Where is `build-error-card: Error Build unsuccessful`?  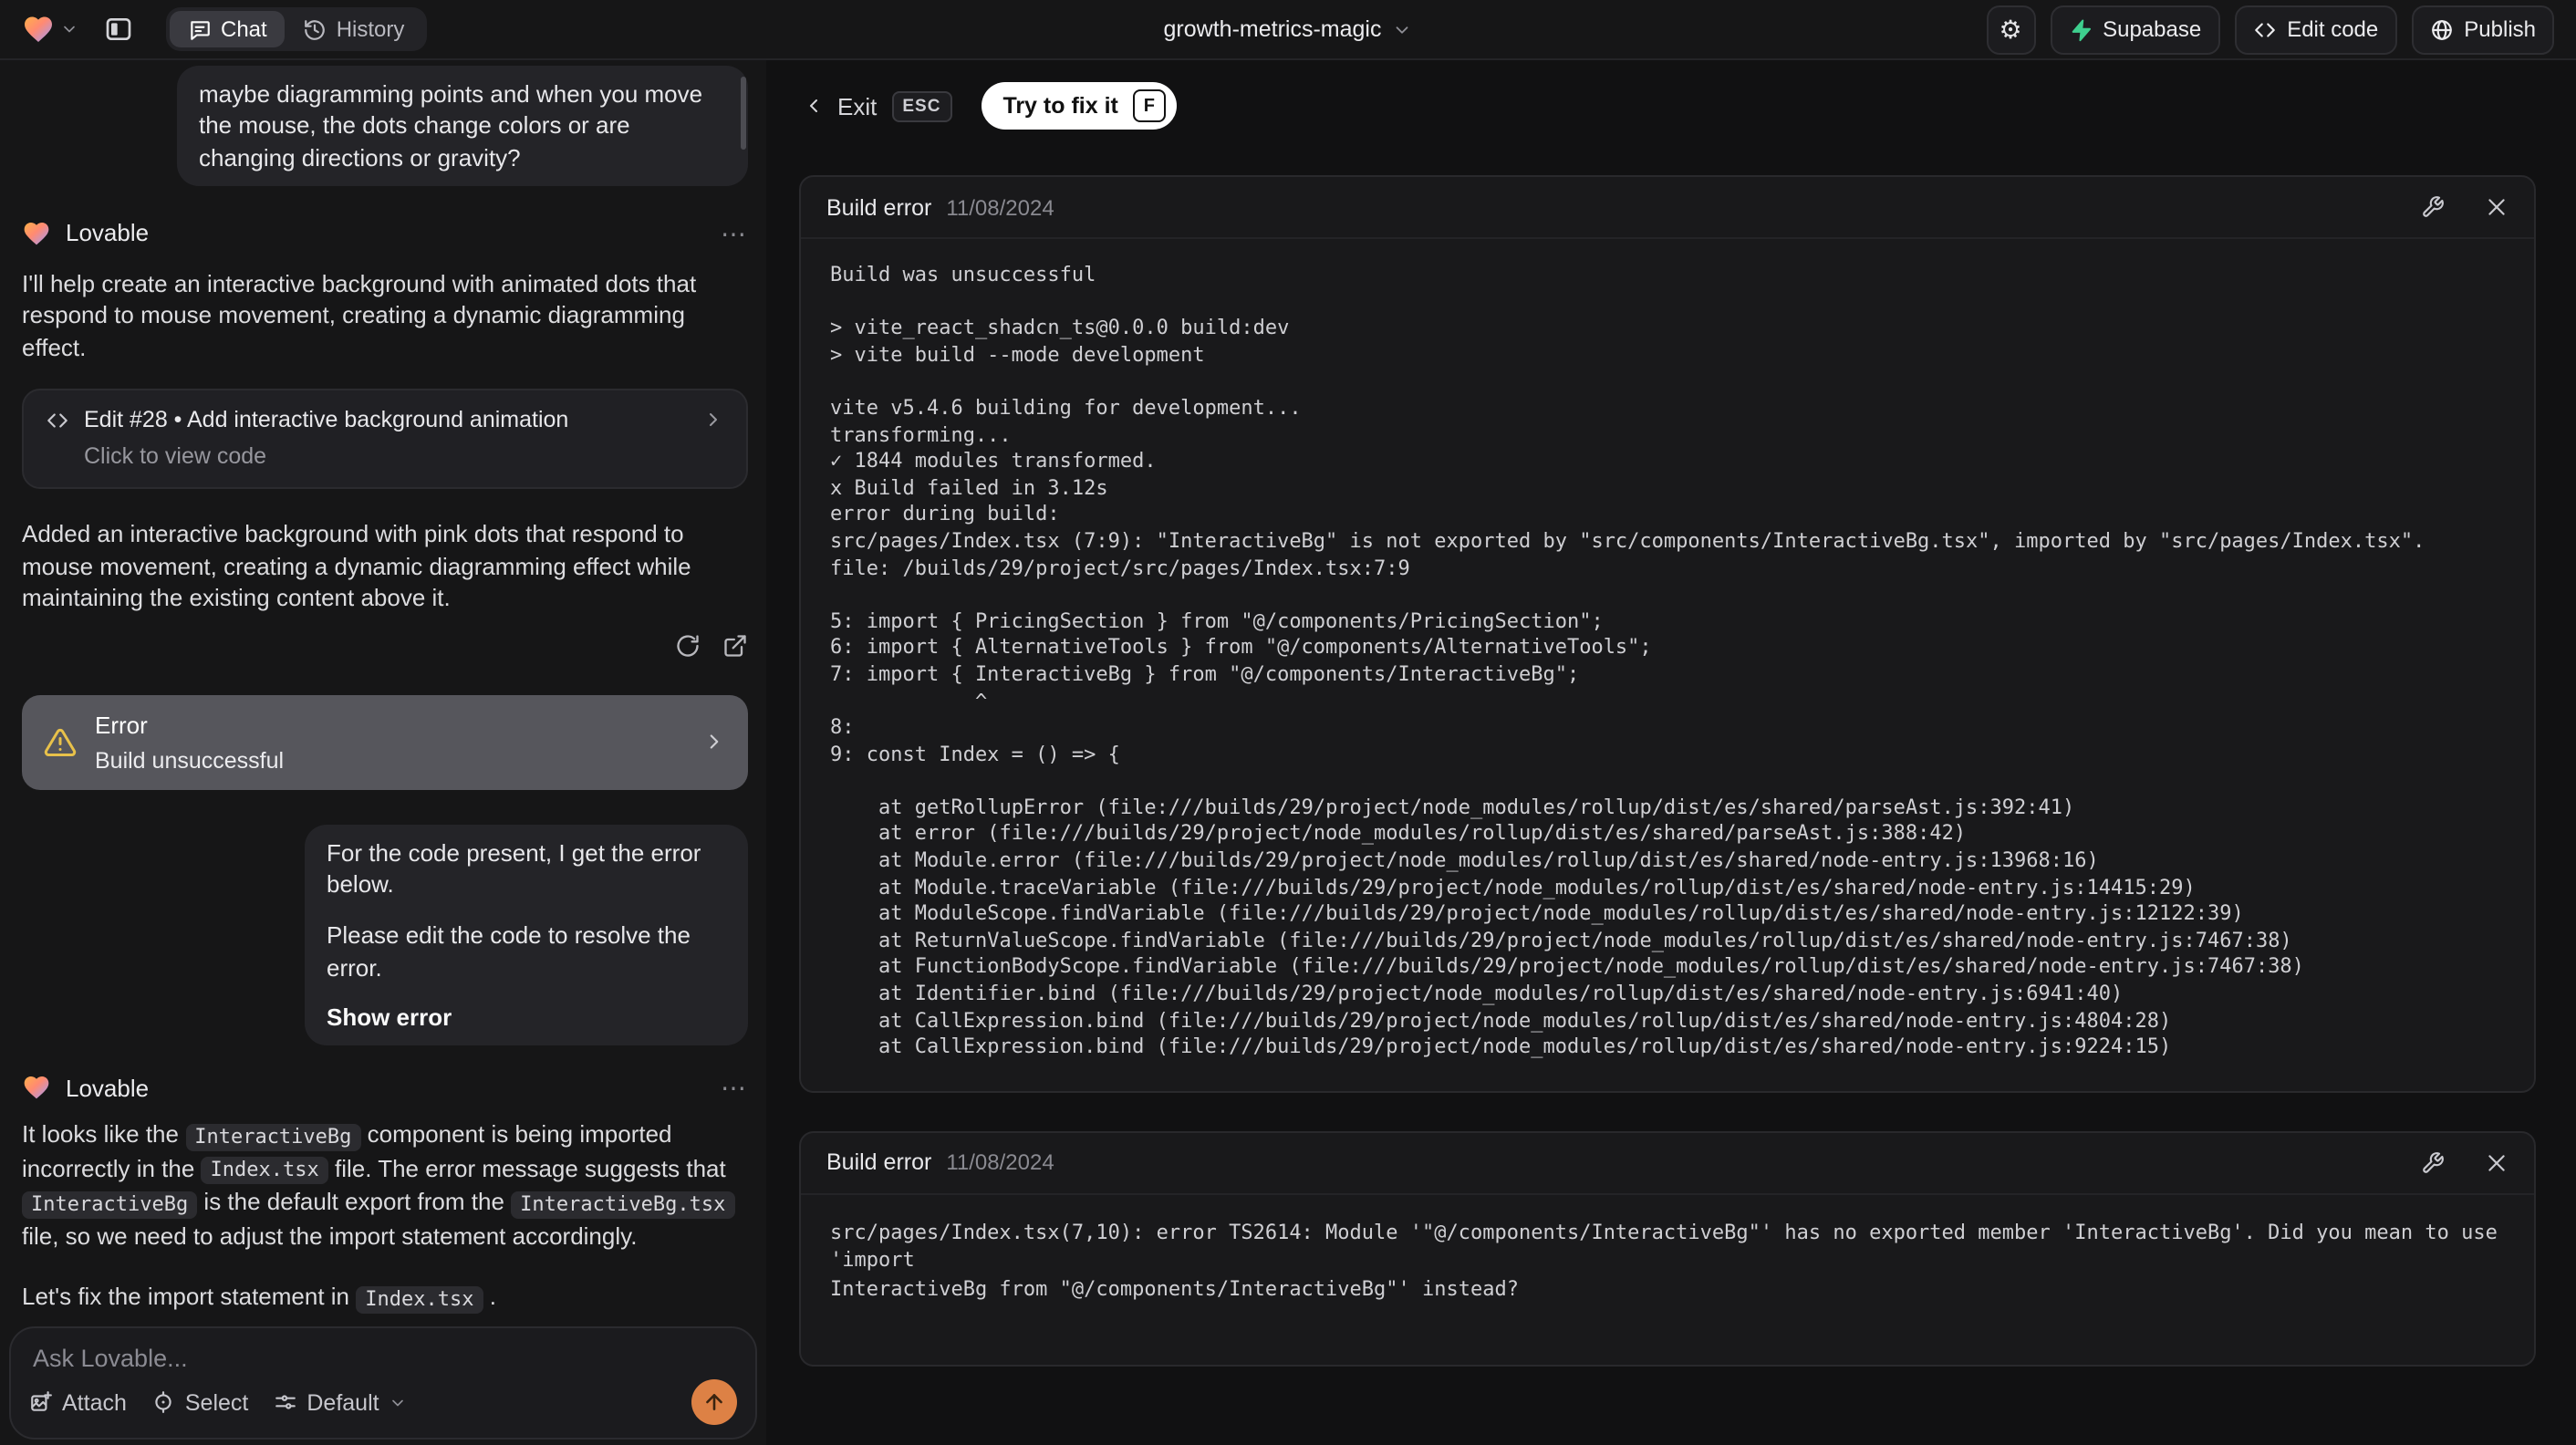 build-error-card: Error Build unsuccessful is located at coordinates (385, 742).